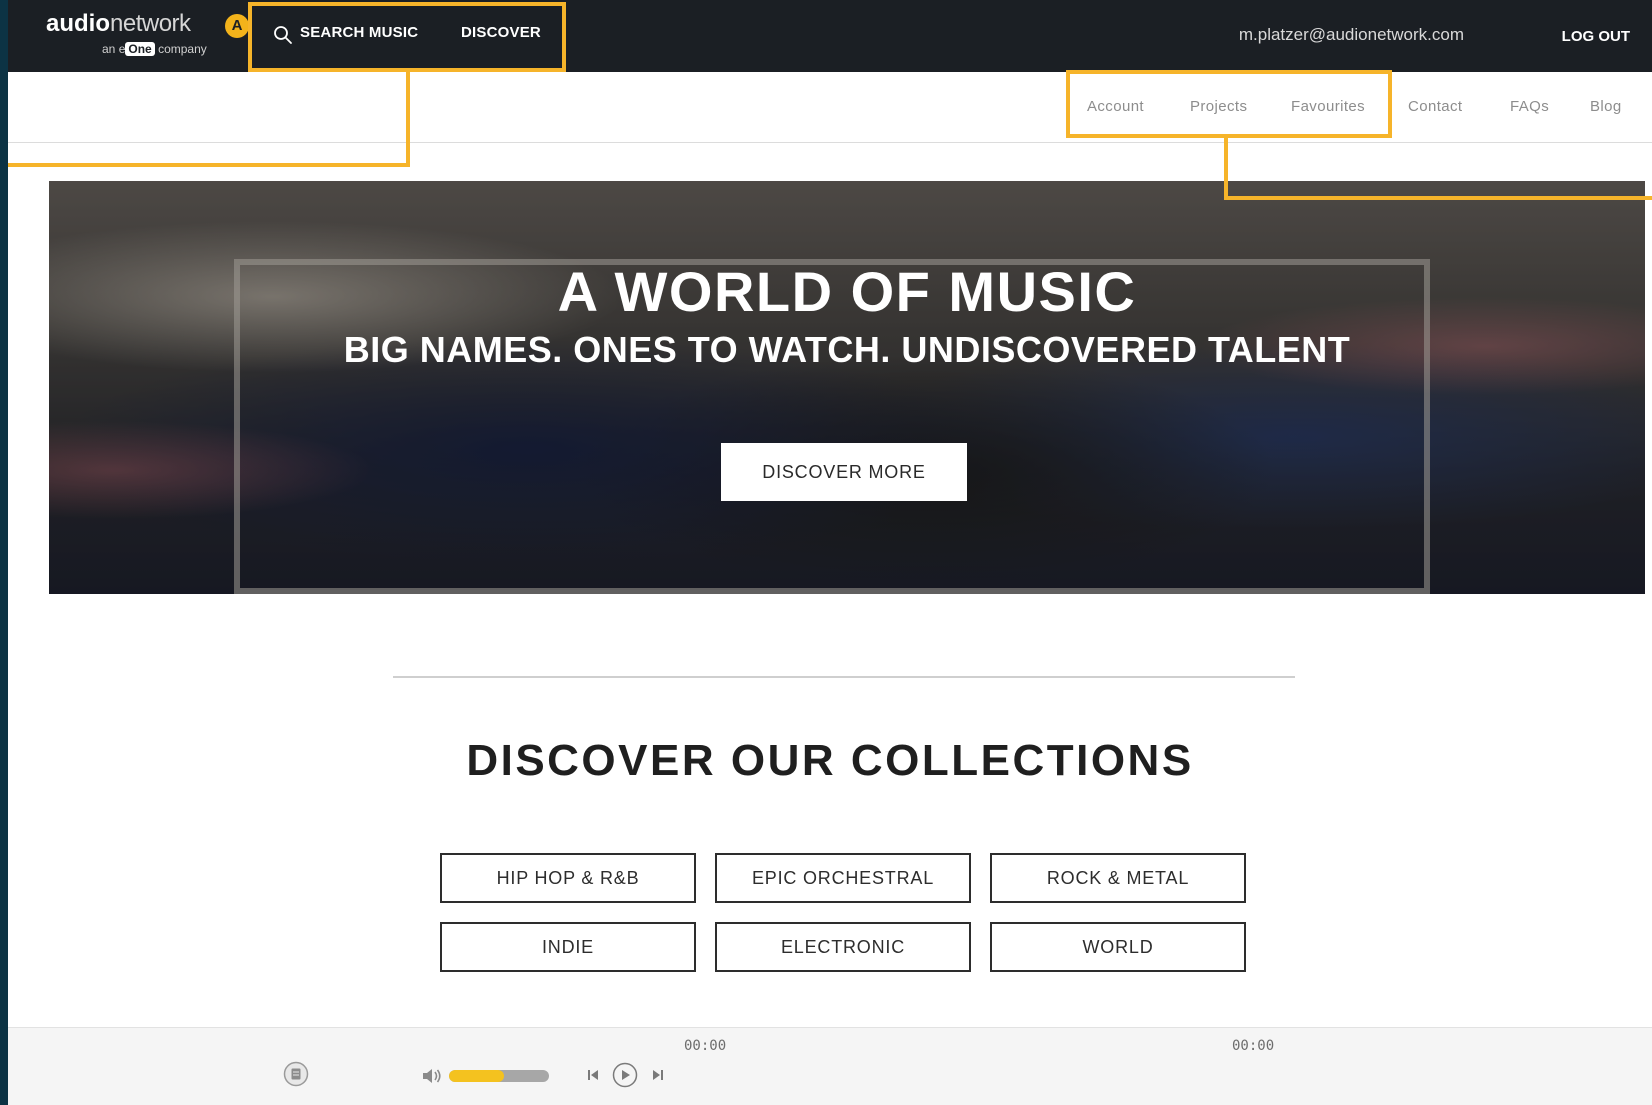 This screenshot has width=1652, height=1105. I want to click on logout-button: LOG OUT, so click(1596, 36).